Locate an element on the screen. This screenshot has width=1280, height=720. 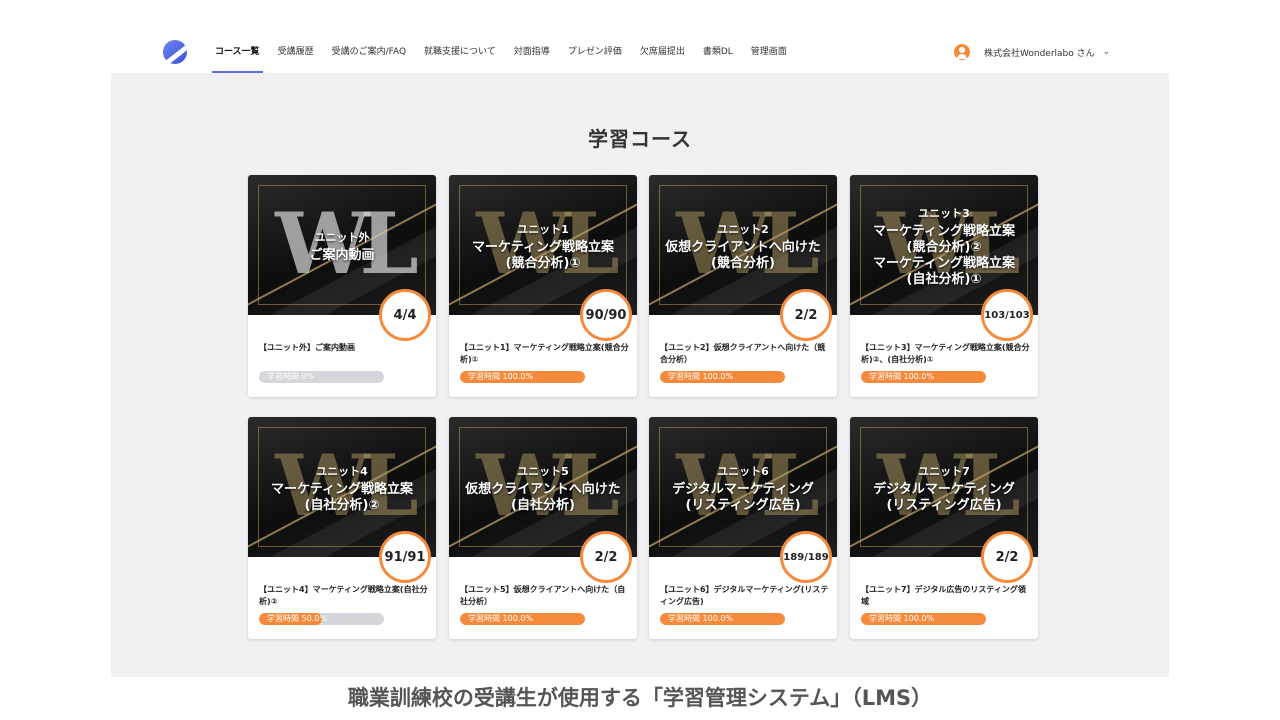
course-title: 【ユニット1】マーケティング戦略立案(競合分析)① is located at coordinates (544, 353).